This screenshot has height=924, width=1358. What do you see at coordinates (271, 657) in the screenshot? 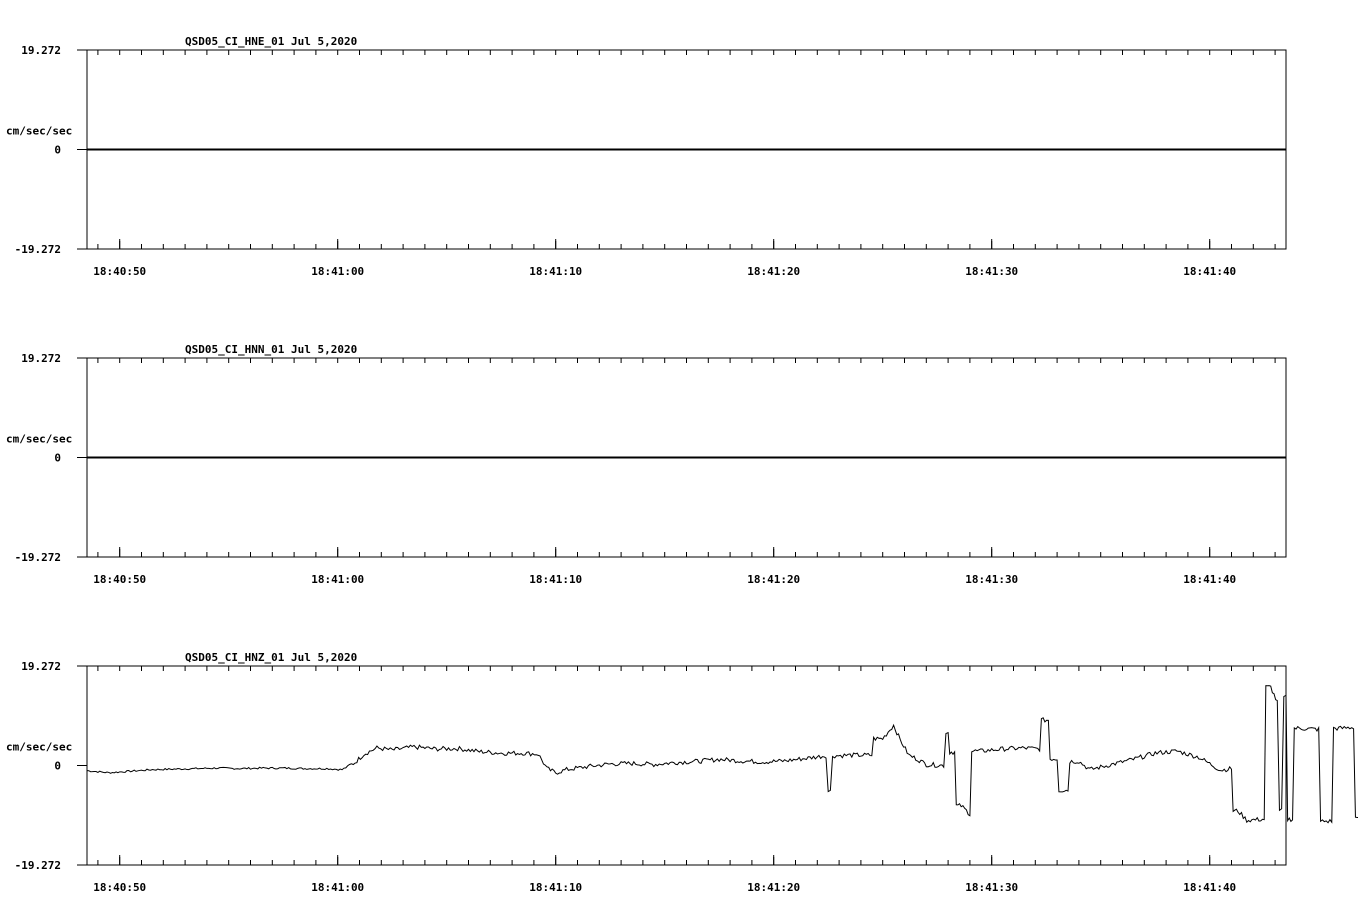
I see `chart-title: QSD05_CI_HNZ_01 Jul 5,2020` at bounding box center [271, 657].